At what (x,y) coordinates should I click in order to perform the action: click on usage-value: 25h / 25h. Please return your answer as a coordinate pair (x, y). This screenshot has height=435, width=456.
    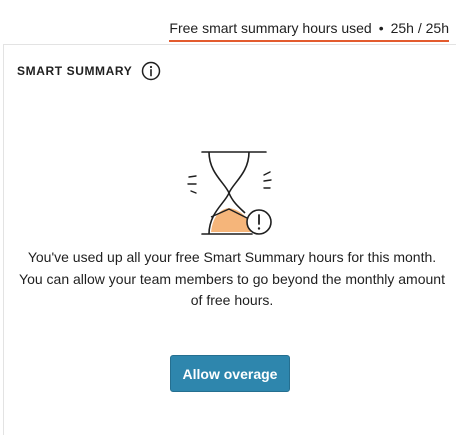
    Looking at the image, I should click on (419, 28).